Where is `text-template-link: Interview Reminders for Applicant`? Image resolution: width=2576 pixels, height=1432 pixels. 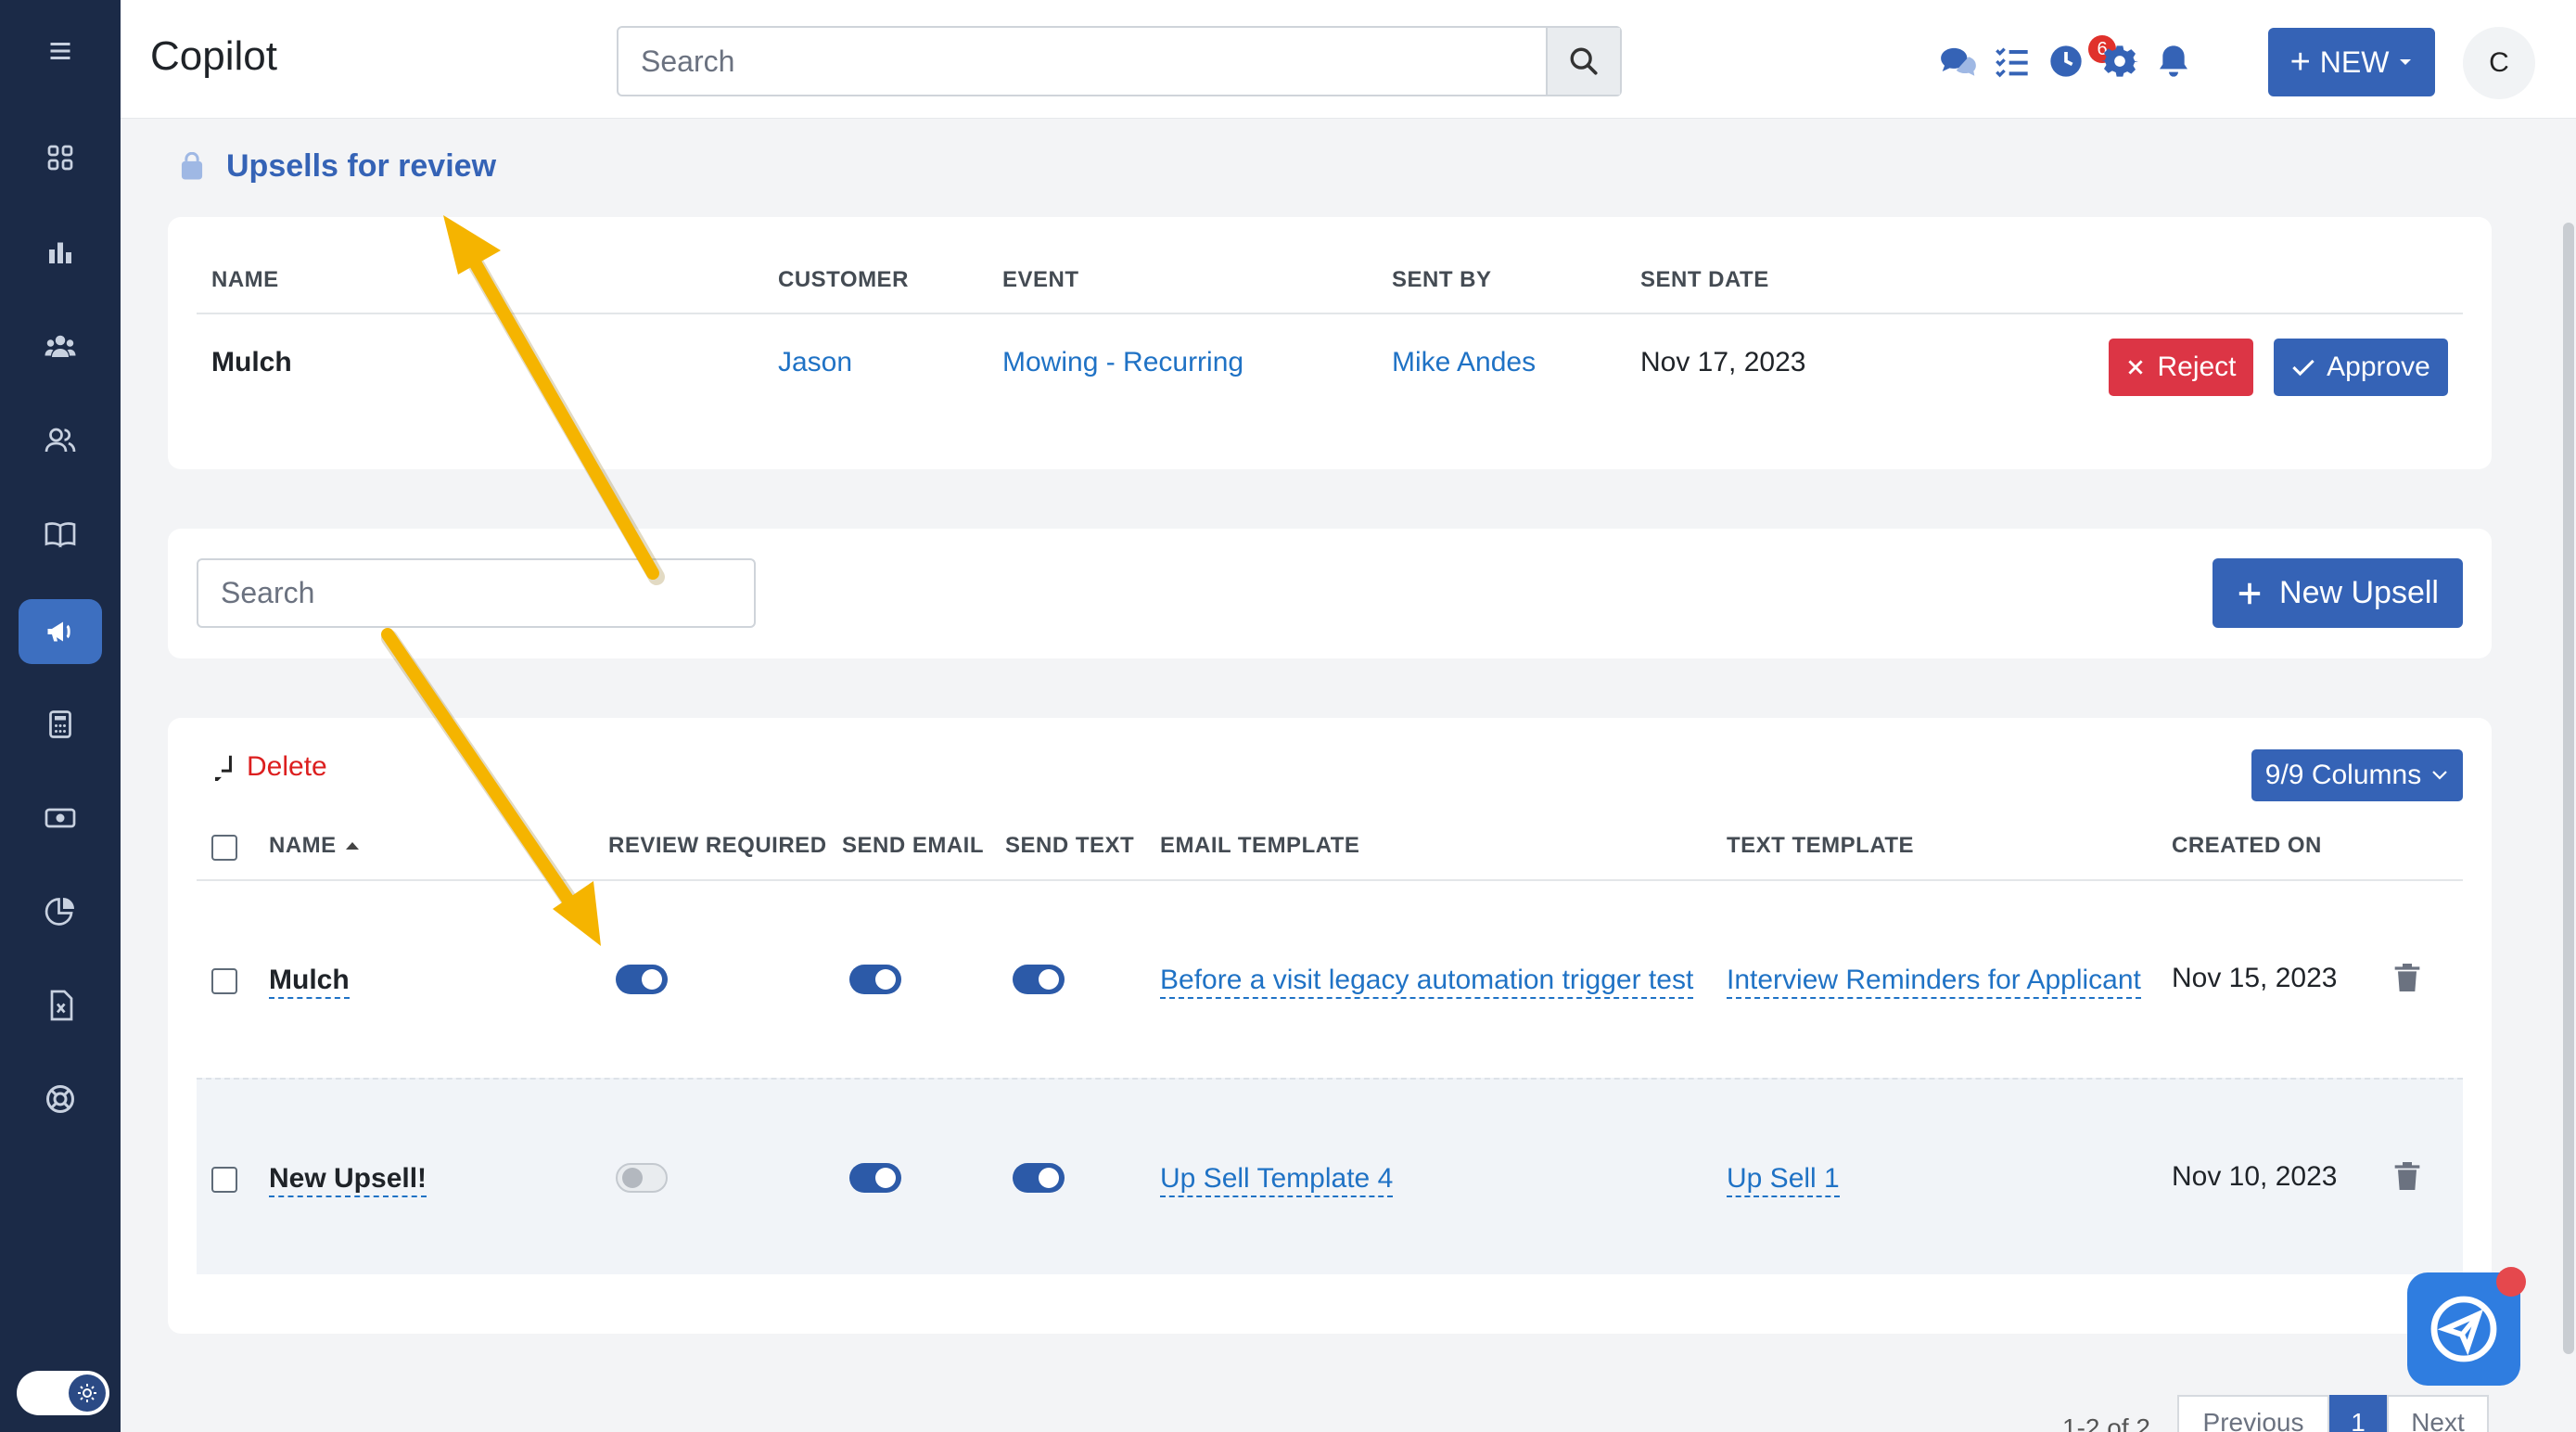 text-template-link: Interview Reminders for Applicant is located at coordinates (1934, 982).